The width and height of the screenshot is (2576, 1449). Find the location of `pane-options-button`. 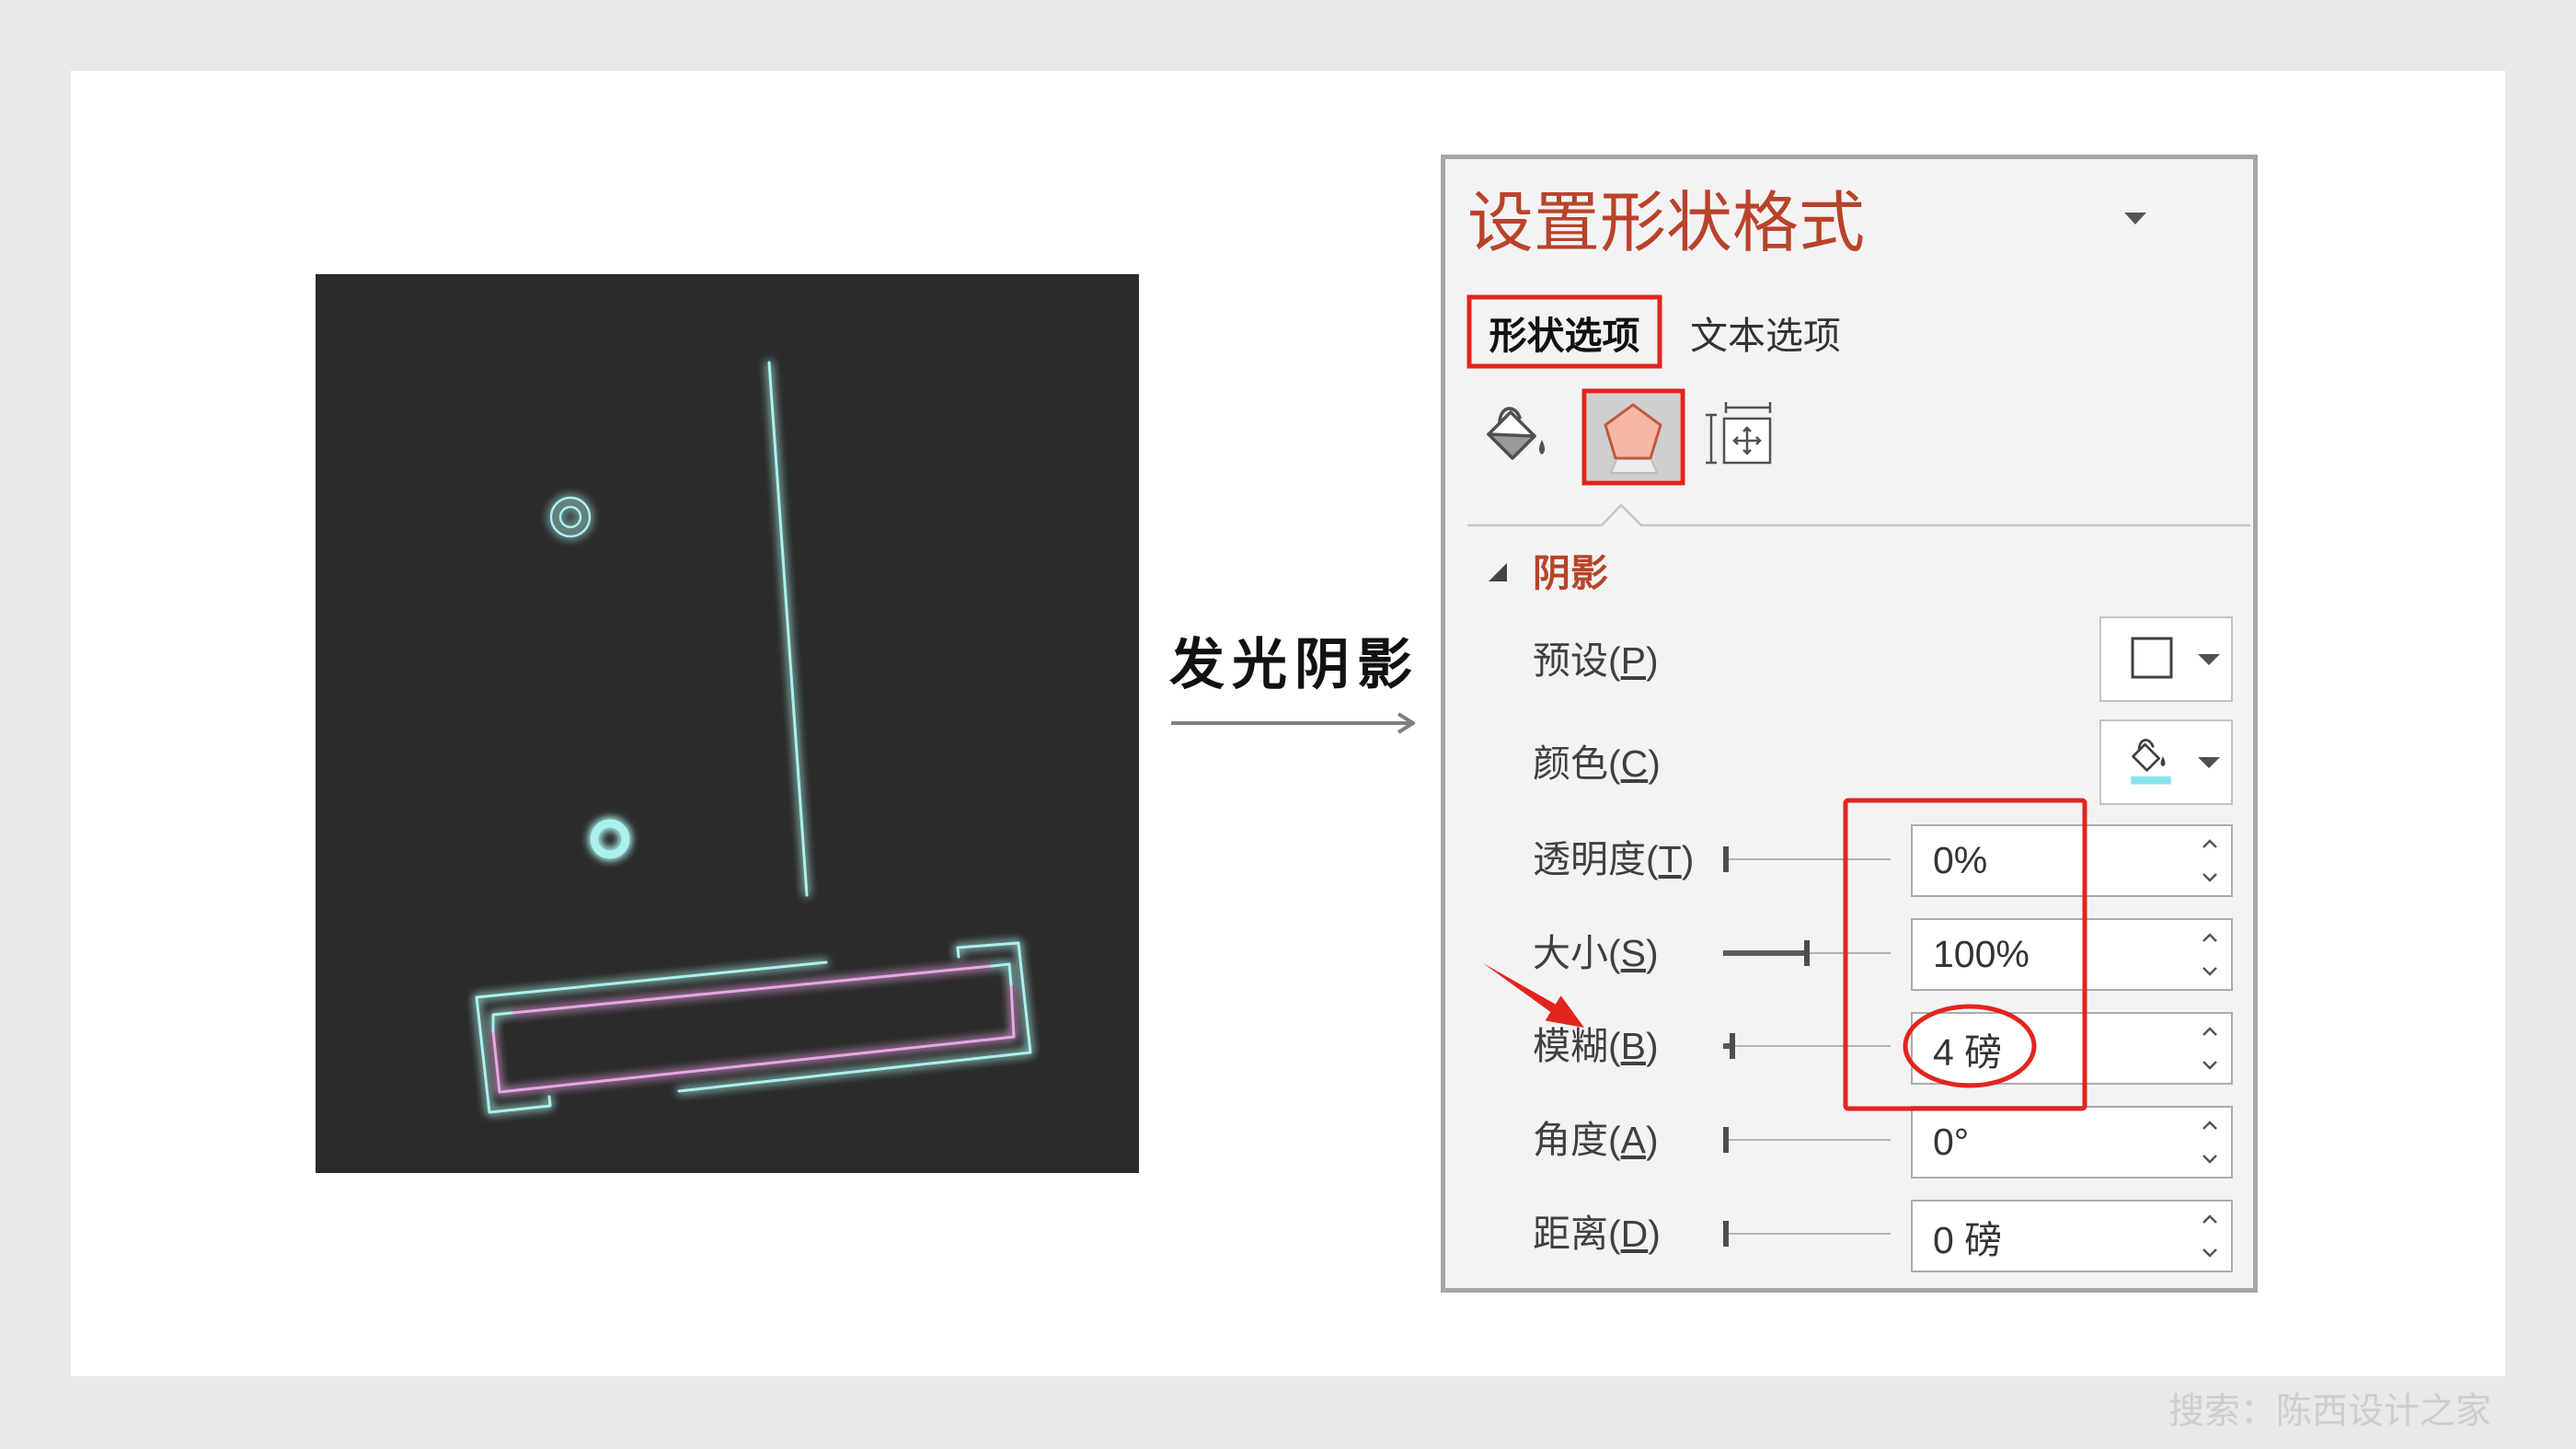

pane-options-button is located at coordinates (2135, 219).